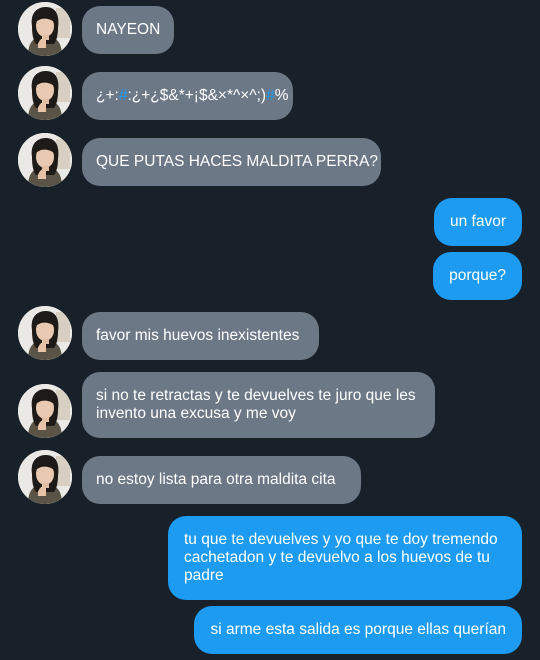  I want to click on message-text: QUE PUTAS HACES MALDITA PERRA?, so click(237, 161).